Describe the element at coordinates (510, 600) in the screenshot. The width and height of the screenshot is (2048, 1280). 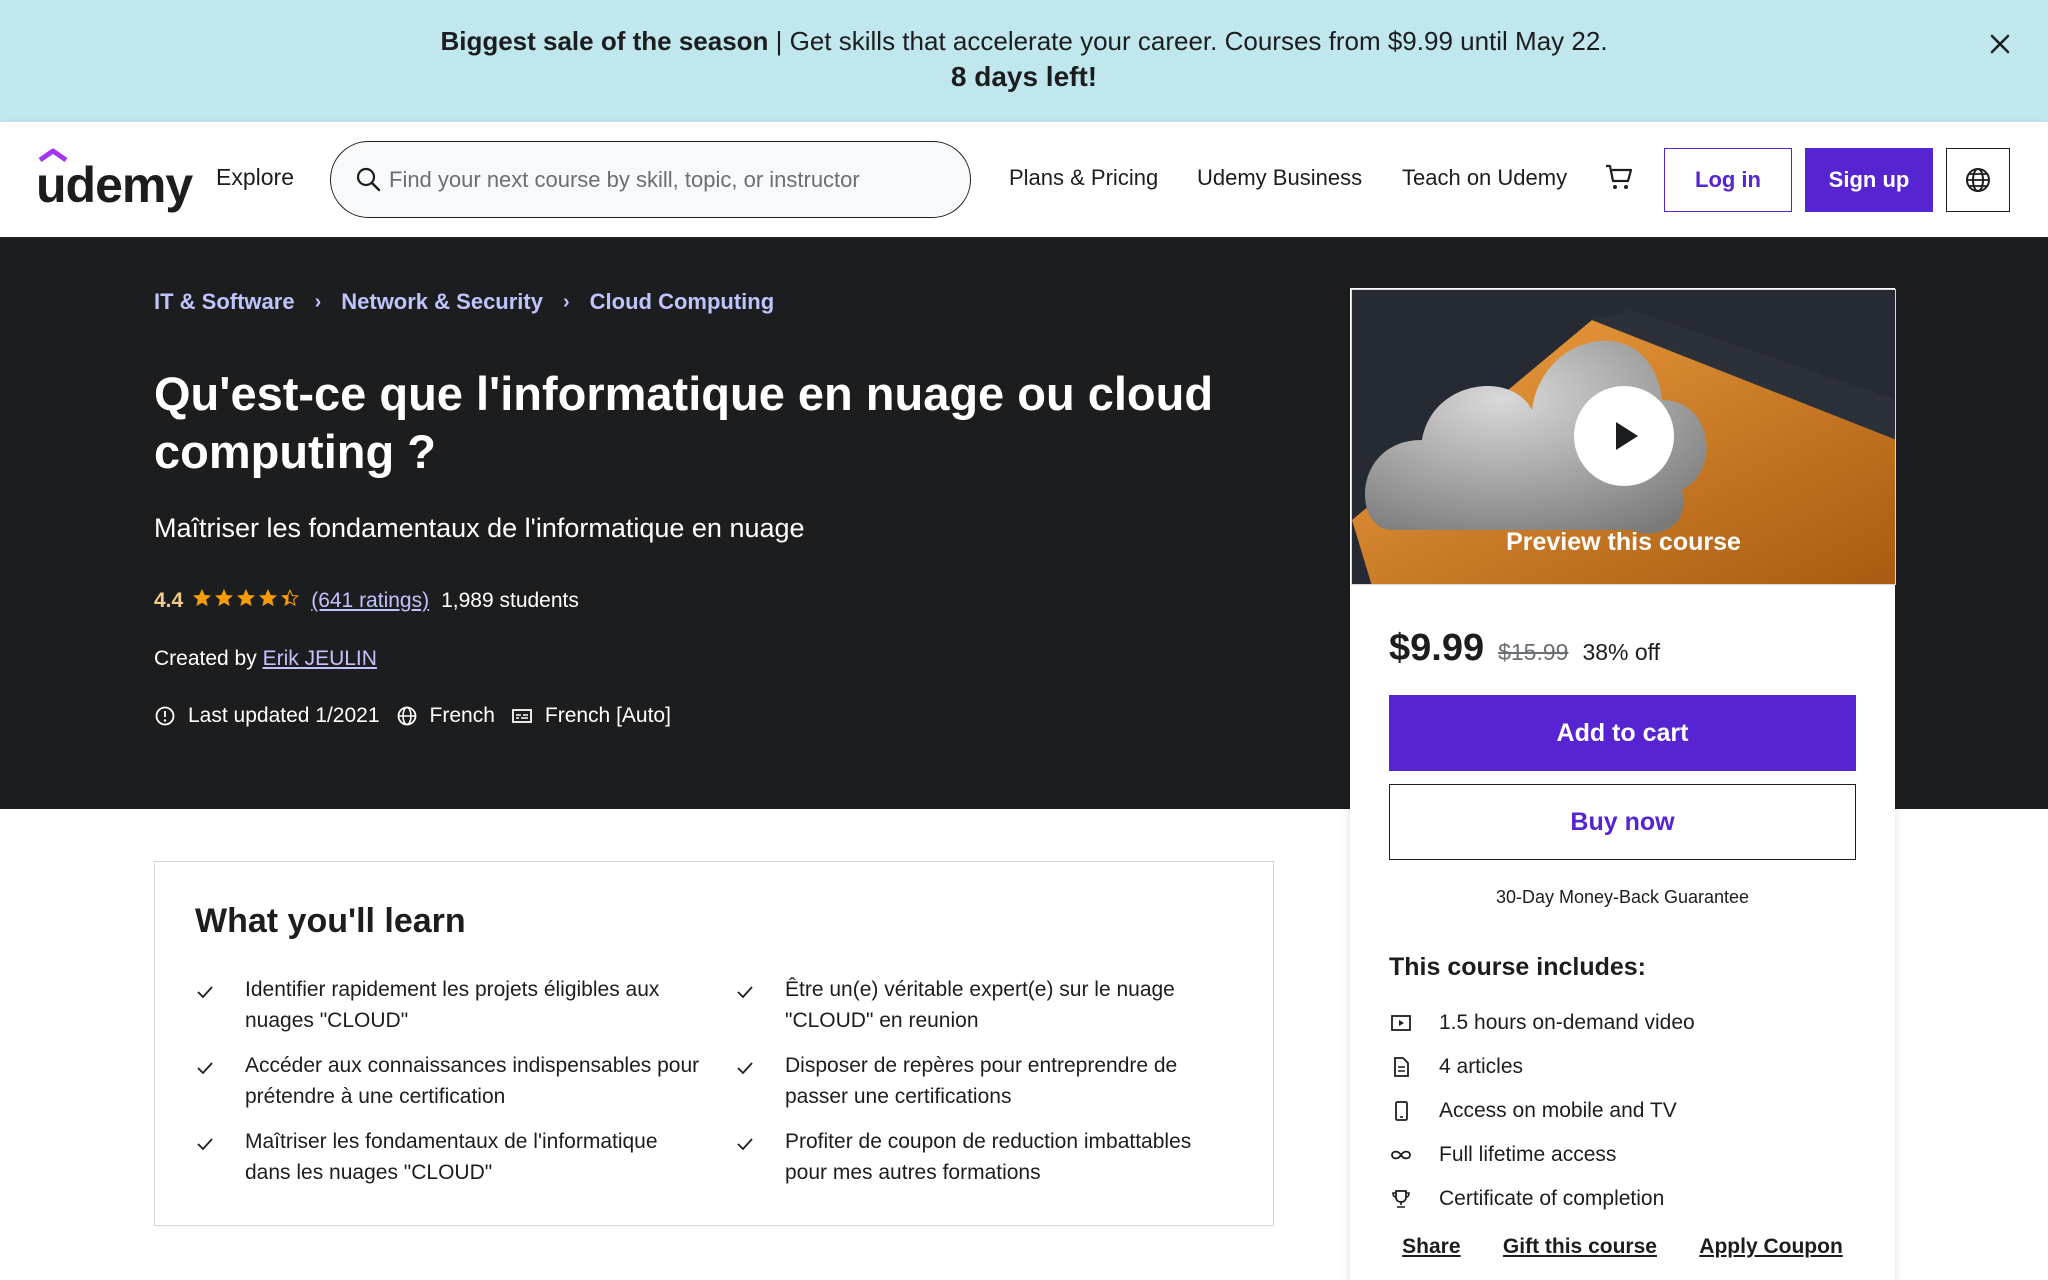
I see `students-count: 1,989 students` at that location.